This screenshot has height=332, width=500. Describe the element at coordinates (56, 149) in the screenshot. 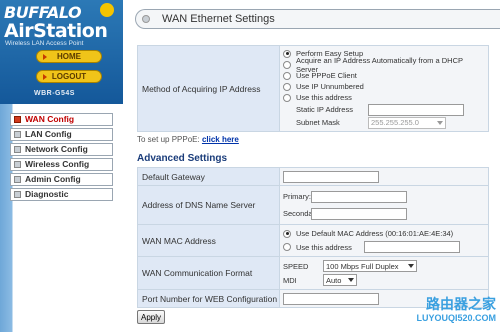

I see `sidebar-item-label: Network Config` at that location.